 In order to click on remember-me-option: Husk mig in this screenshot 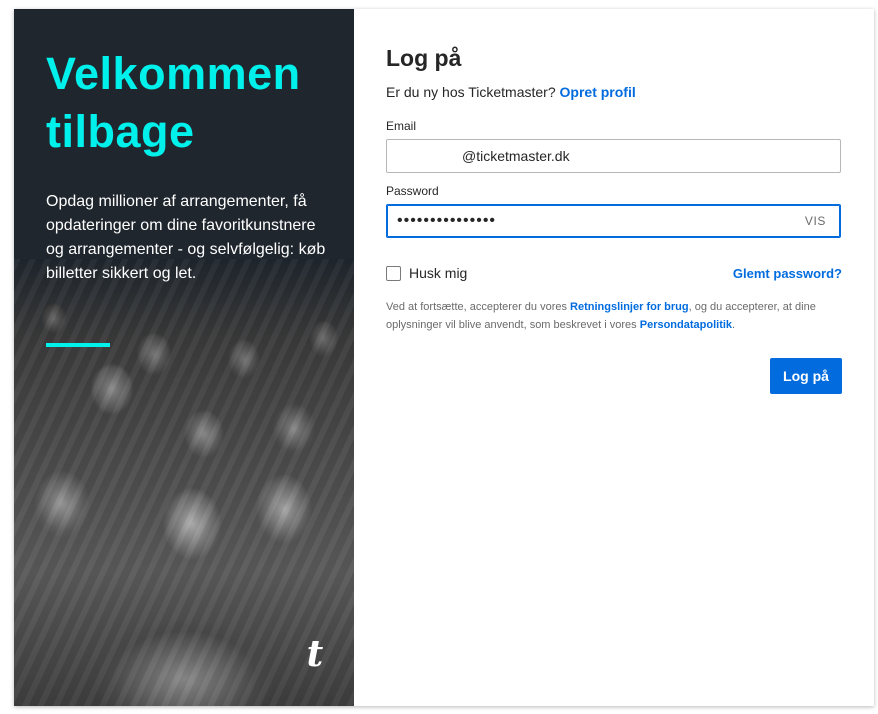, I will do `click(426, 273)`.